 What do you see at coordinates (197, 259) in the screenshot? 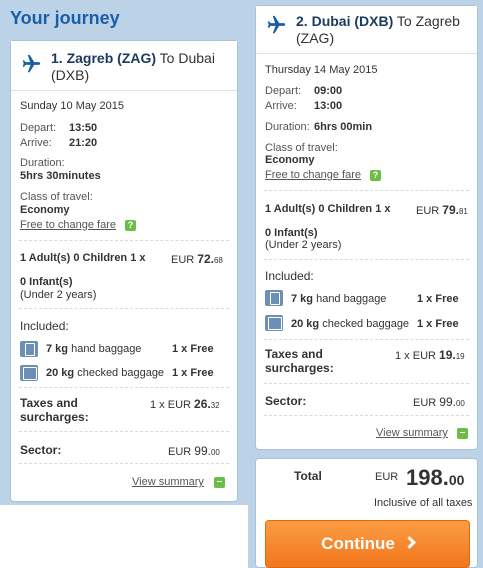
I see `fare-price: EUR 72.68` at bounding box center [197, 259].